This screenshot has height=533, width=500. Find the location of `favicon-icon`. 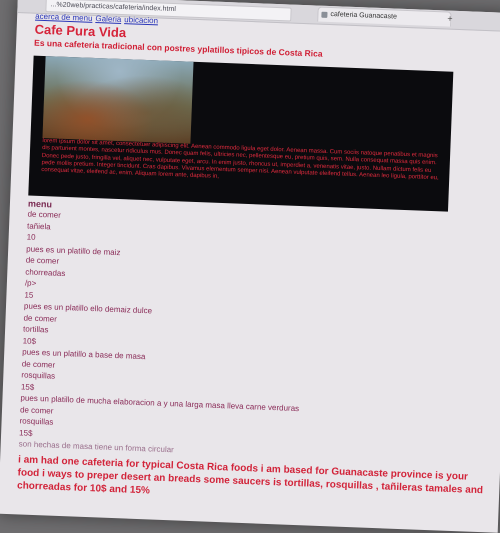

favicon-icon is located at coordinates (324, 14).